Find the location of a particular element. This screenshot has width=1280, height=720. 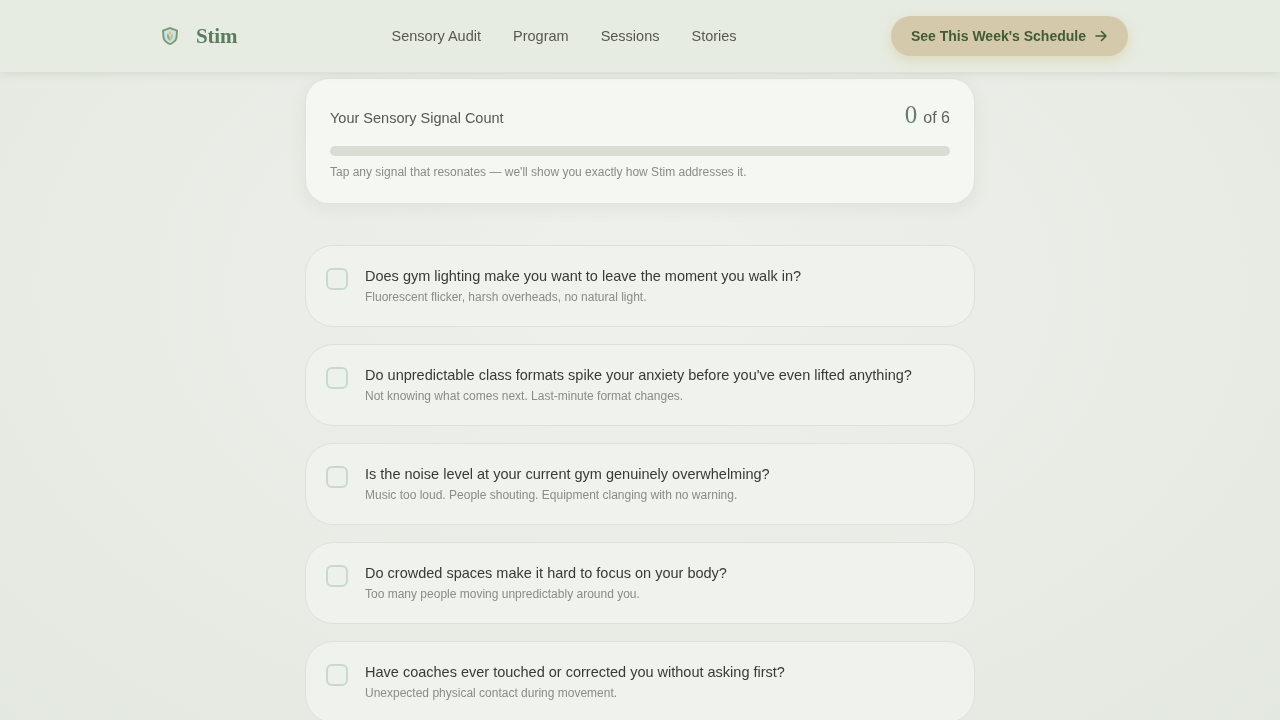

count-hint: Tap any signal that resonates — we'll show you exactly how Stim addresses it. is located at coordinates (539, 172).